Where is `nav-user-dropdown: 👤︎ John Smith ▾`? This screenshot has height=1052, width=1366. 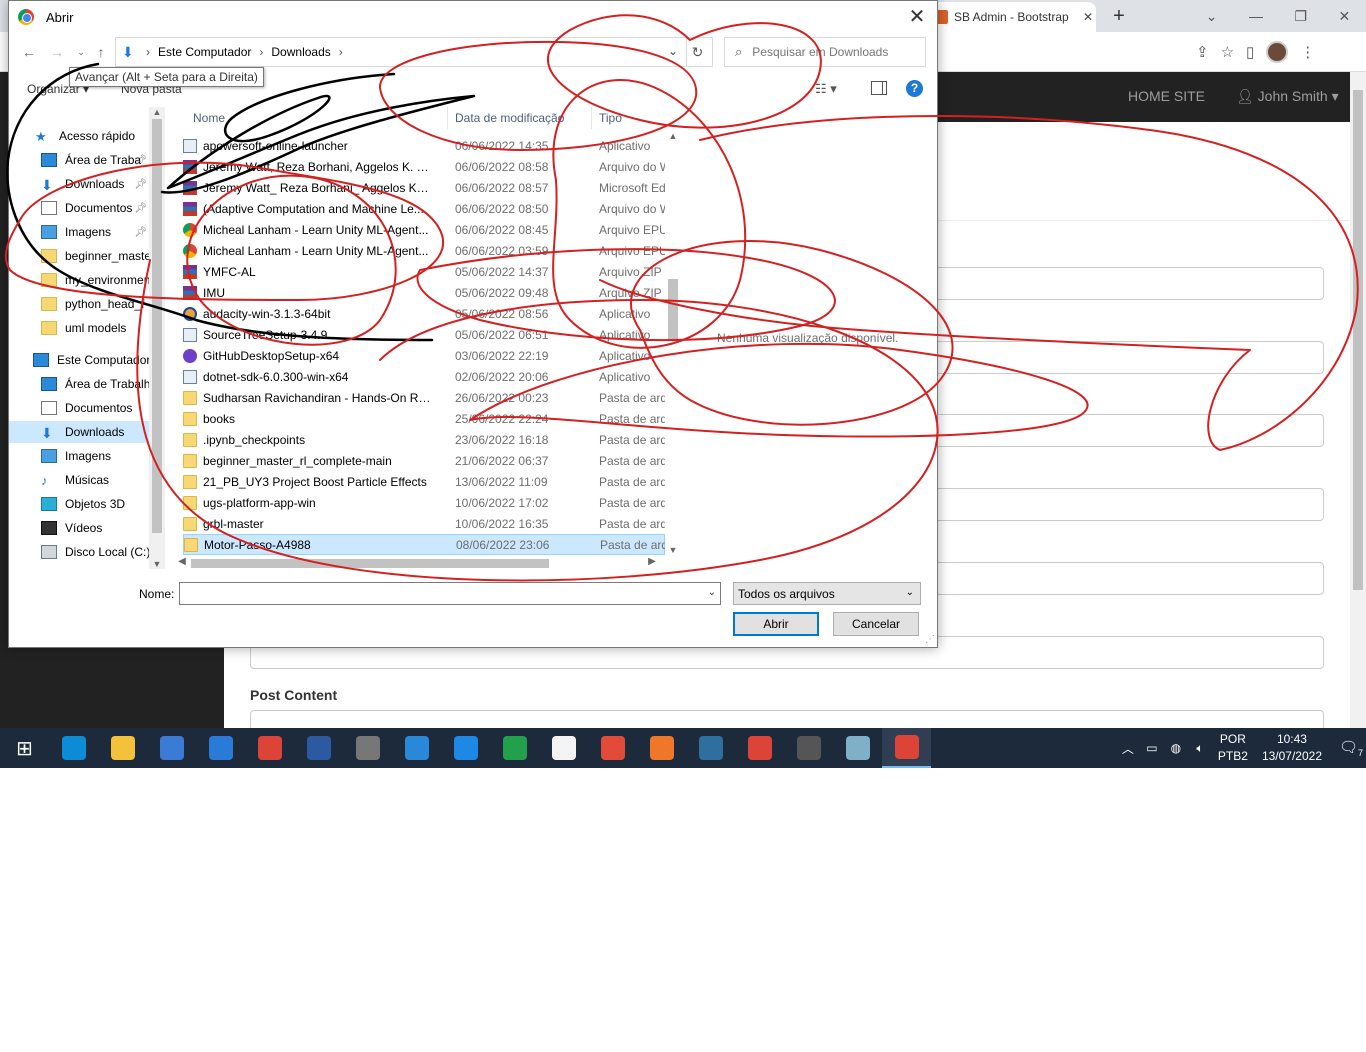
nav-user-dropdown: 👤︎ John Smith ▾ is located at coordinates (1287, 96).